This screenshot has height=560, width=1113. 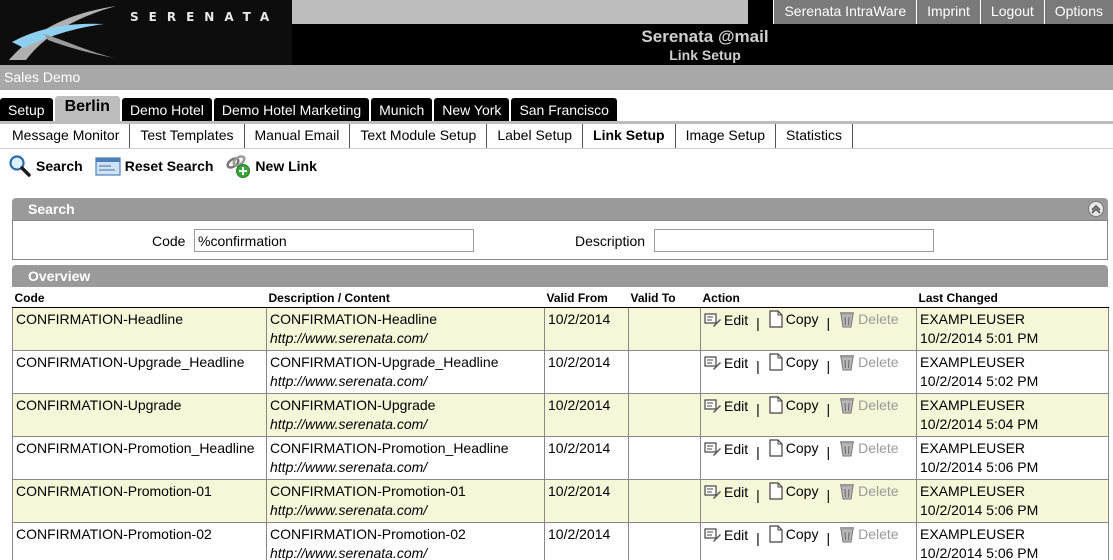 I want to click on column-header-code: Code, so click(x=139, y=299).